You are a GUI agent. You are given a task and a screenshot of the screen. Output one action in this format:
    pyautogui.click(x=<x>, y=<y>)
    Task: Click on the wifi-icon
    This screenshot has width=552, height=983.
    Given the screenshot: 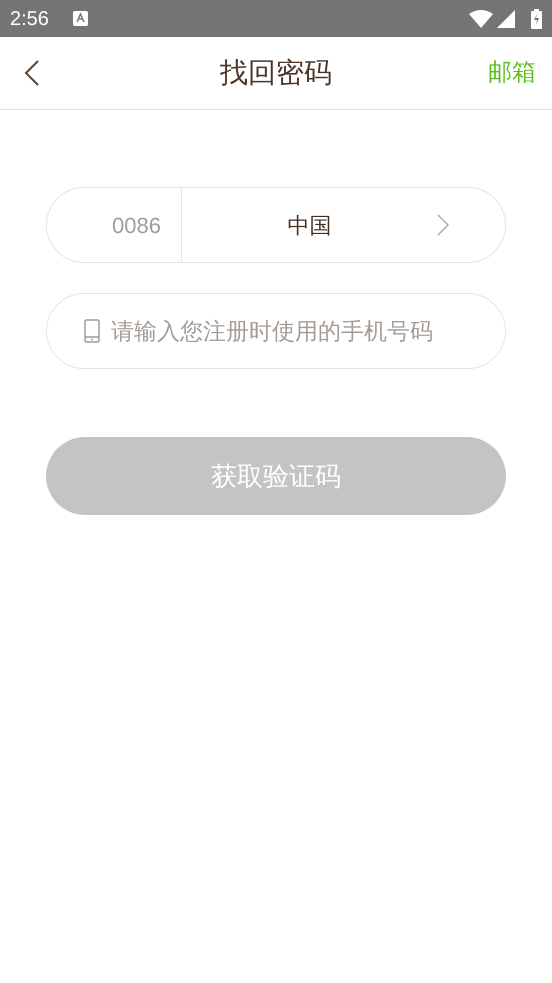 What is the action you would take?
    pyautogui.click(x=481, y=19)
    